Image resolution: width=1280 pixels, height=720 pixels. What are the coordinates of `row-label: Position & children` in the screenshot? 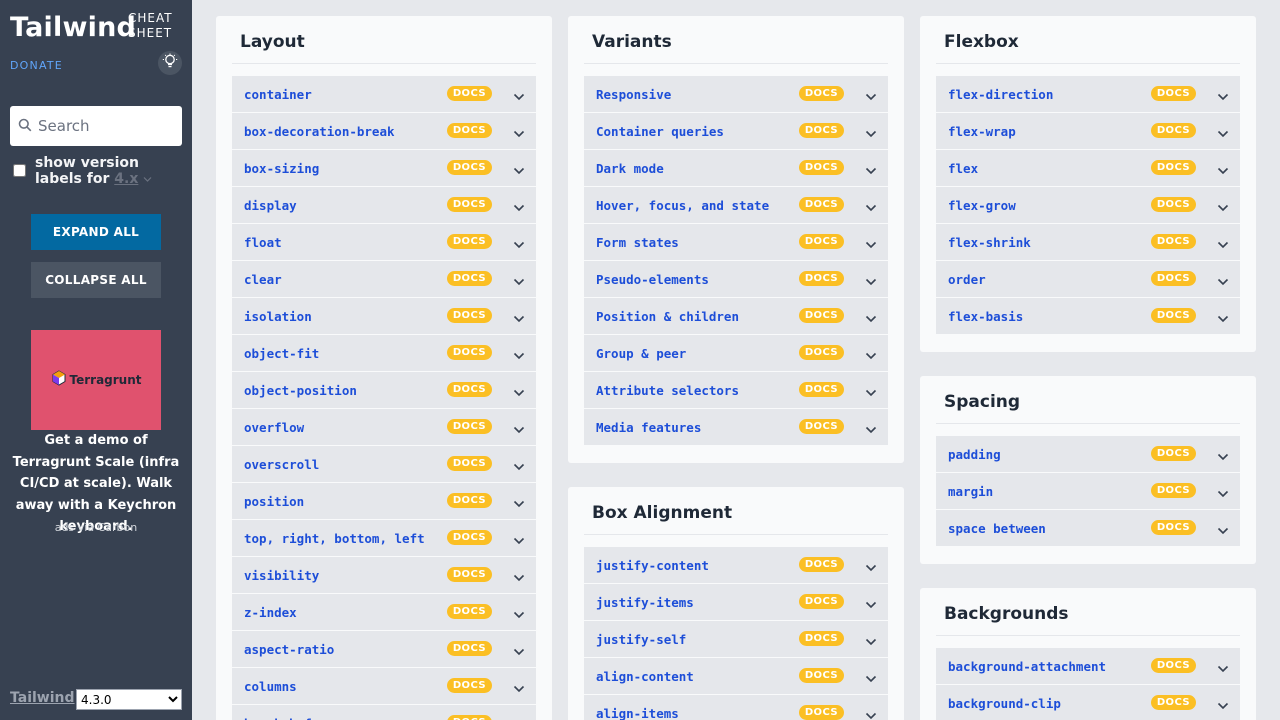 It's located at (667, 316).